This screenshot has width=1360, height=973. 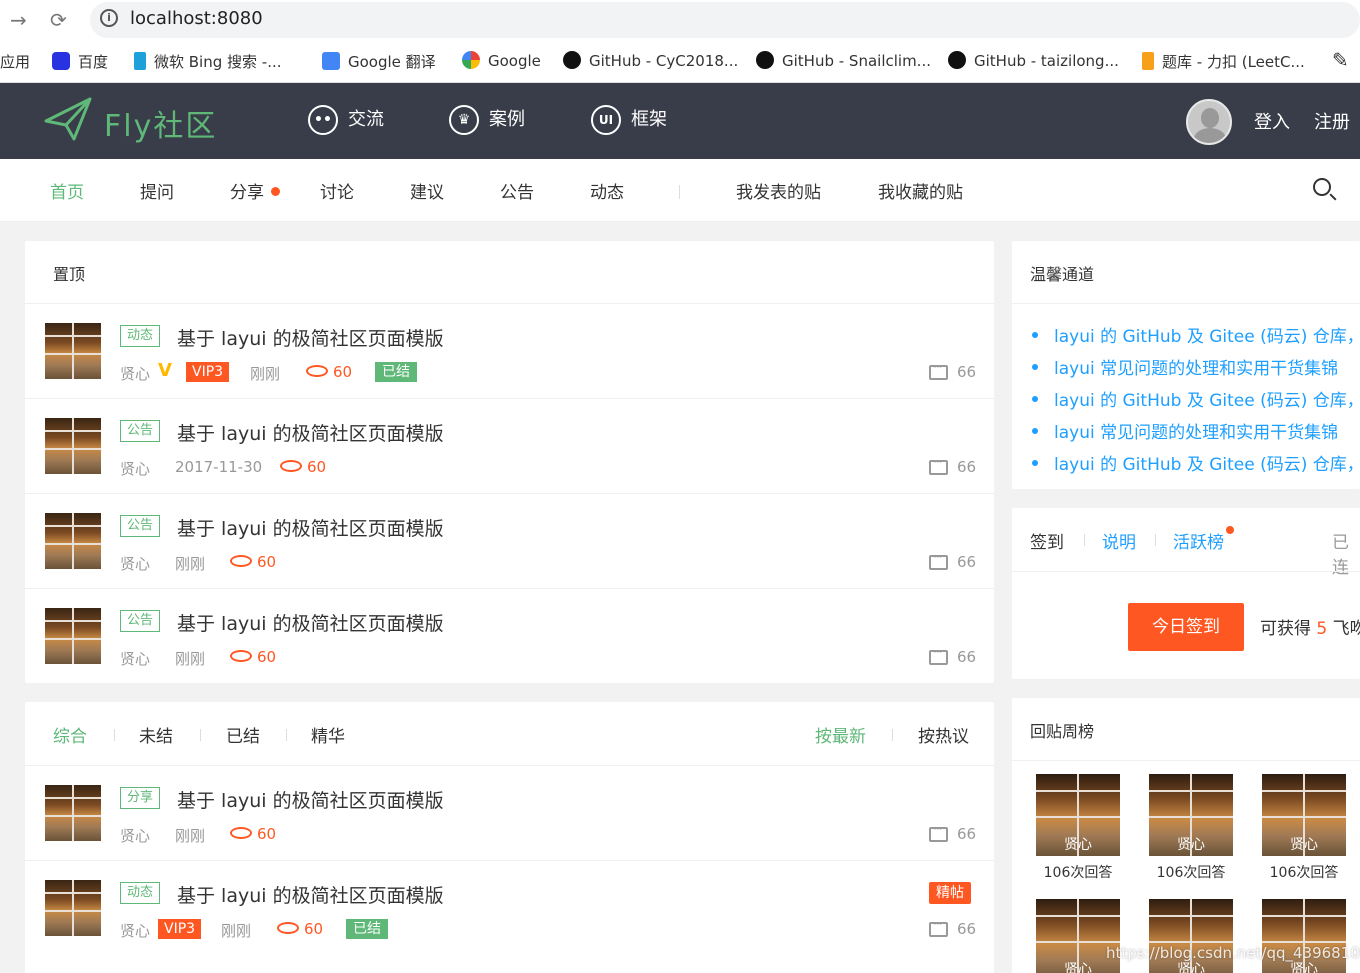 I want to click on subnav-suggest: 建议, so click(x=427, y=190).